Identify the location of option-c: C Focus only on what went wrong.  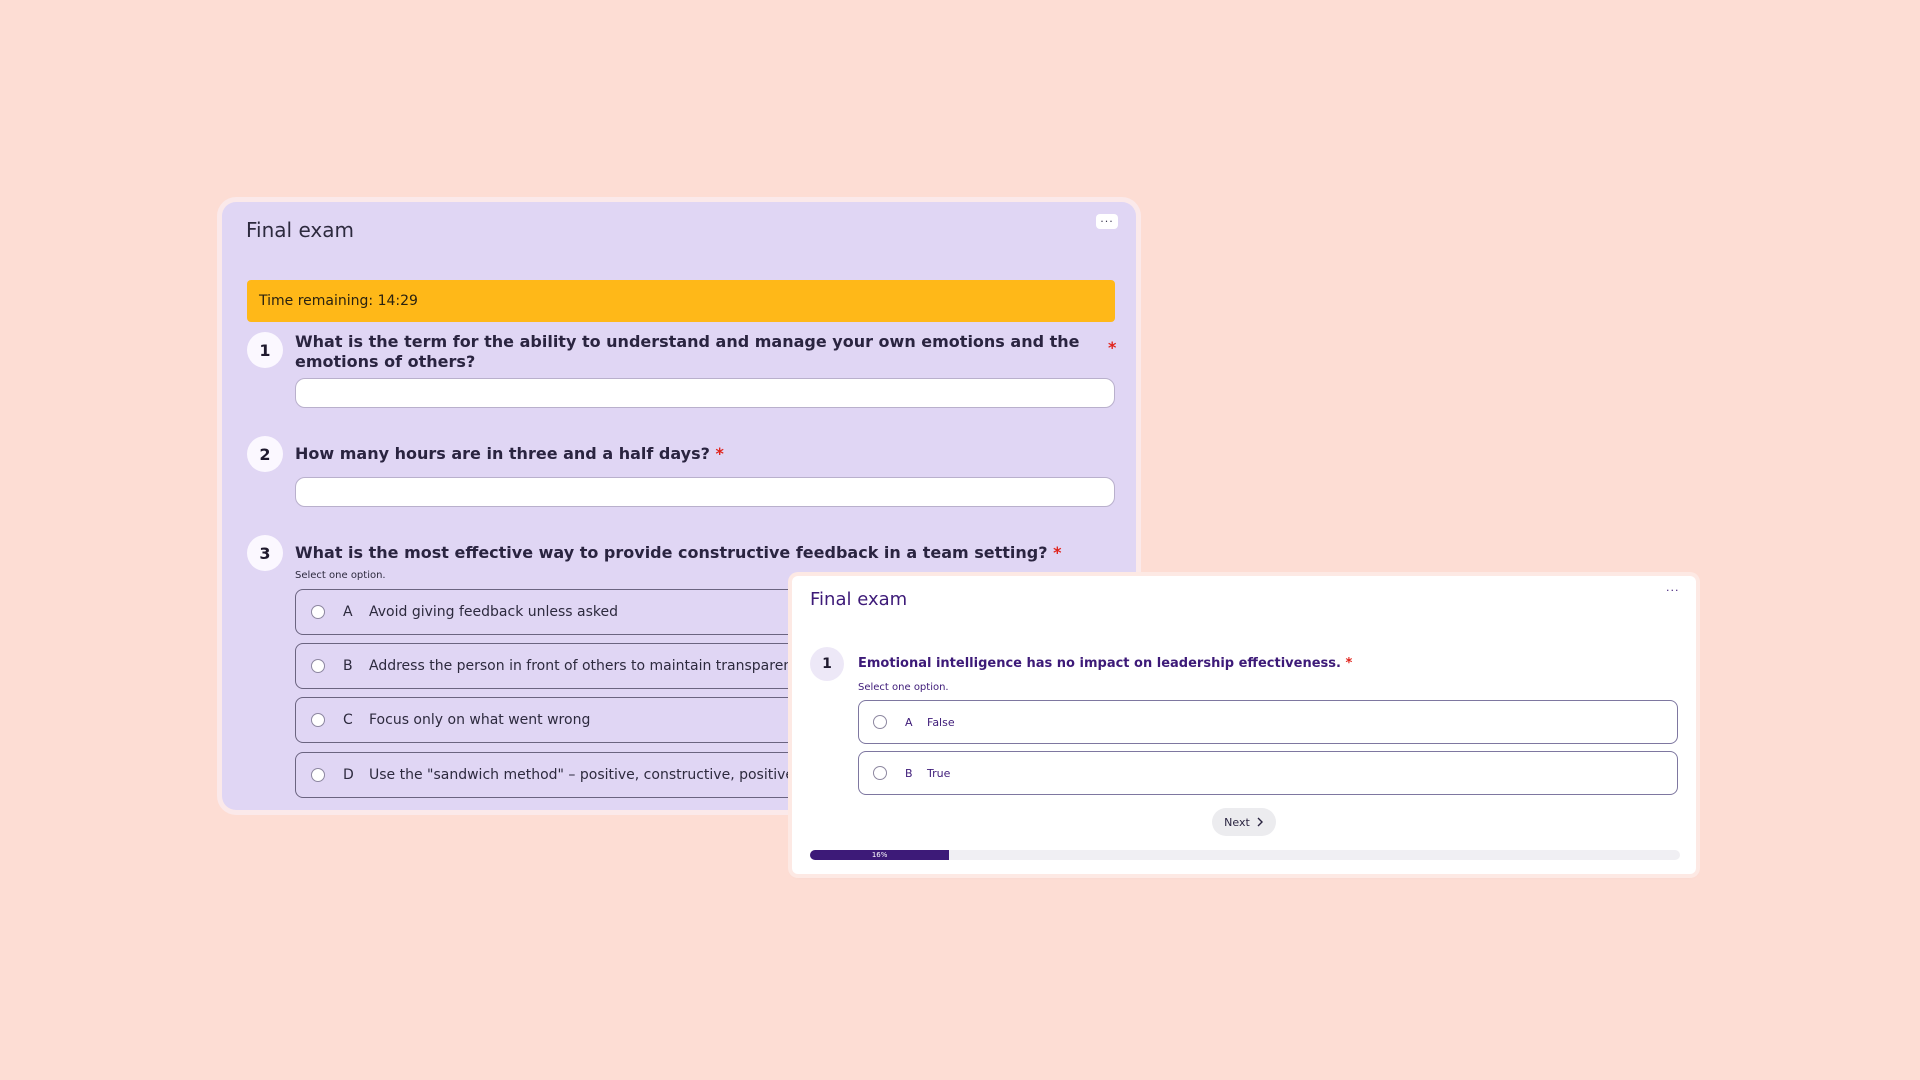
(575, 720).